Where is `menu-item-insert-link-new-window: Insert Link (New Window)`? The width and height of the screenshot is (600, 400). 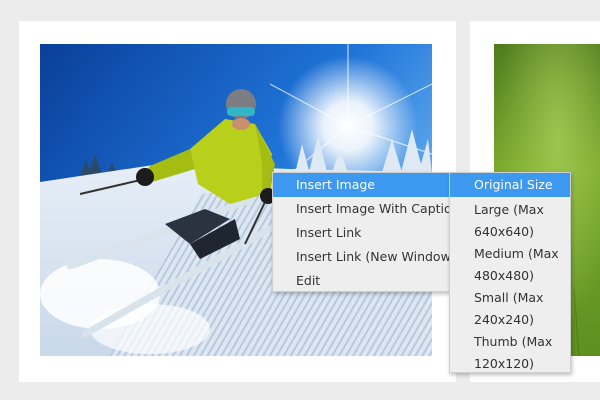 menu-item-insert-link-new-window: Insert Link (New Window) is located at coordinates (364, 257).